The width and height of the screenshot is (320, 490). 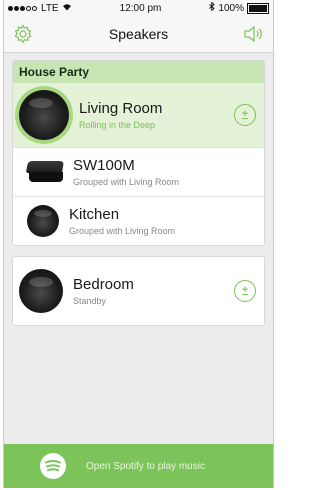 What do you see at coordinates (153, 291) in the screenshot?
I see `speaker-info: Bedroom Standby` at bounding box center [153, 291].